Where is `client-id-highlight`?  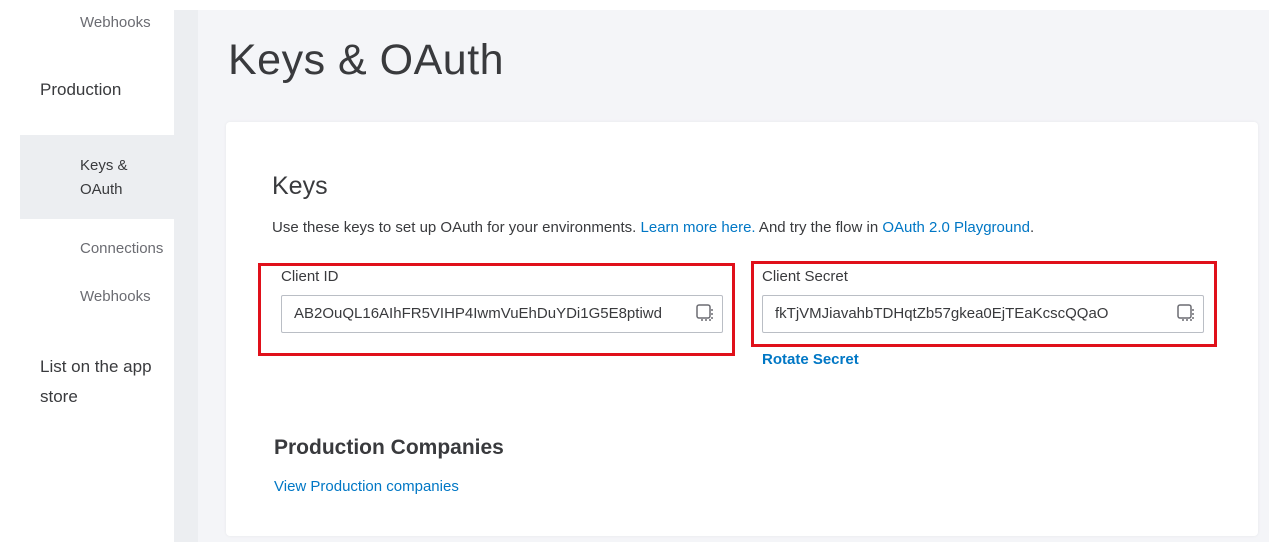
client-id-highlight is located at coordinates (496, 309).